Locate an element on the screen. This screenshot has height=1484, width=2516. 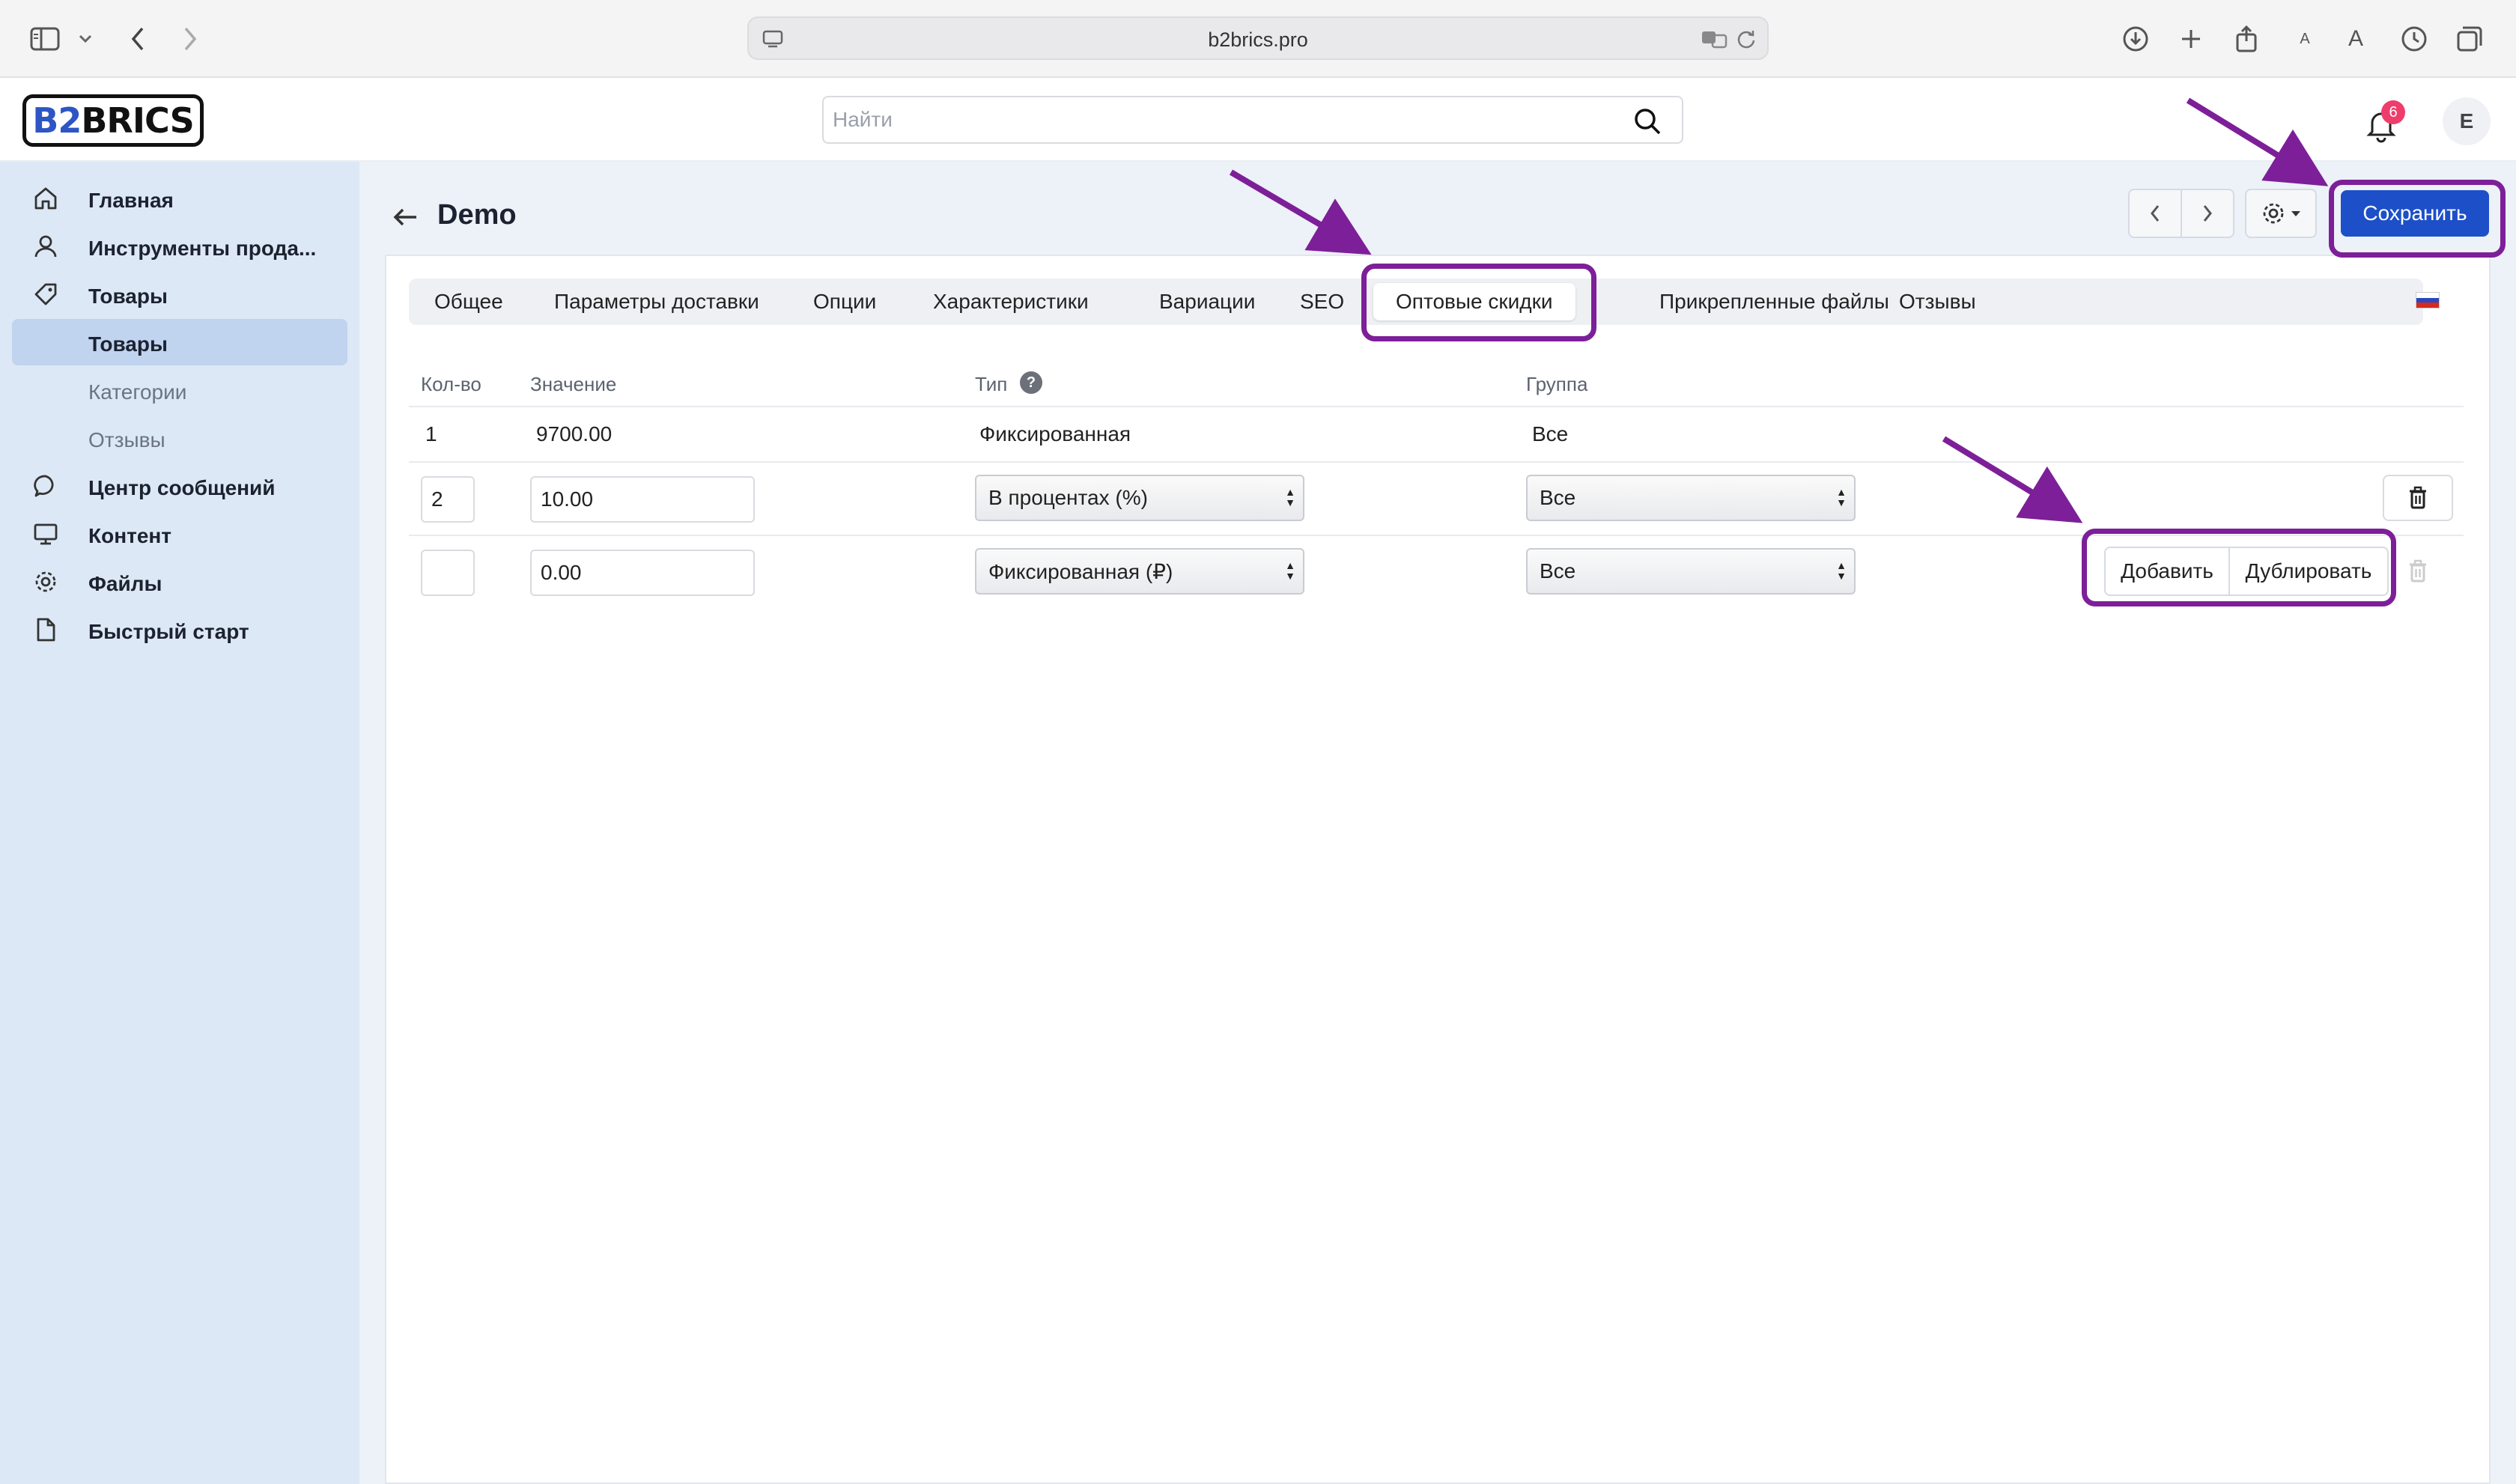
back-nav-icon is located at coordinates (137, 38).